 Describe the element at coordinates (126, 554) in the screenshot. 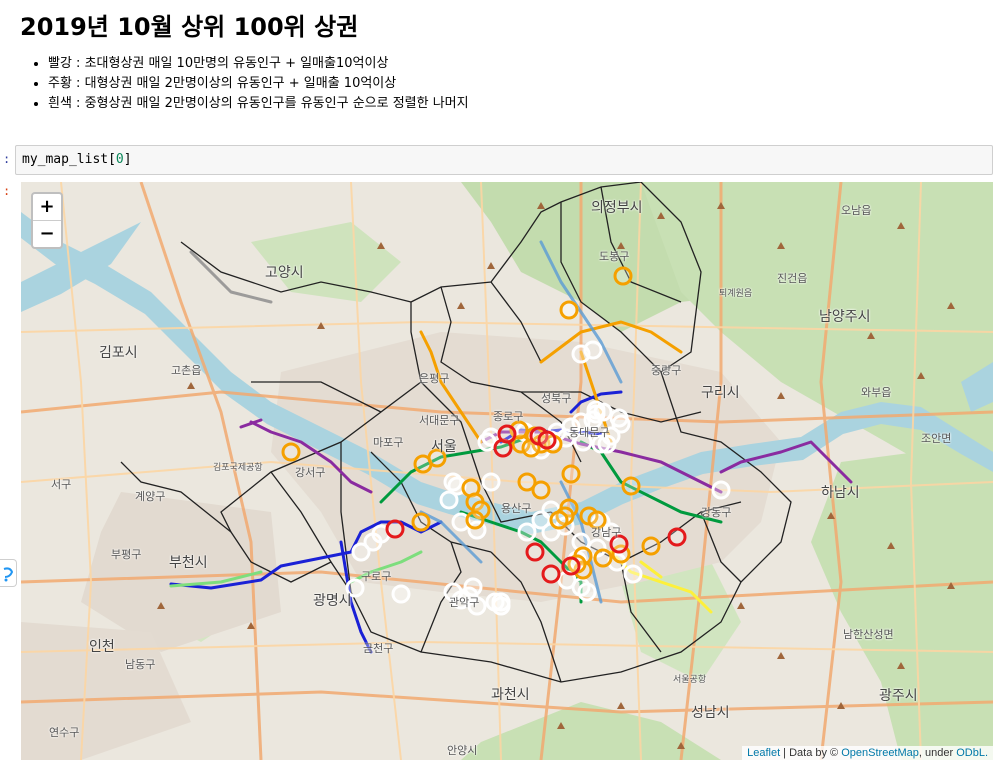

I see `place-label: 부평구` at that location.